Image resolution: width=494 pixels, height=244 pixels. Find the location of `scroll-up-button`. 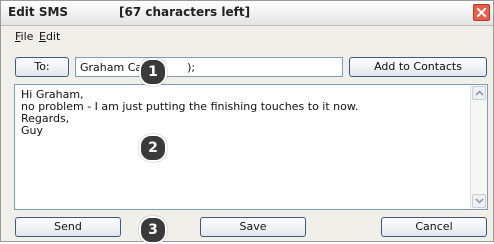

scroll-up-button is located at coordinates (479, 93).